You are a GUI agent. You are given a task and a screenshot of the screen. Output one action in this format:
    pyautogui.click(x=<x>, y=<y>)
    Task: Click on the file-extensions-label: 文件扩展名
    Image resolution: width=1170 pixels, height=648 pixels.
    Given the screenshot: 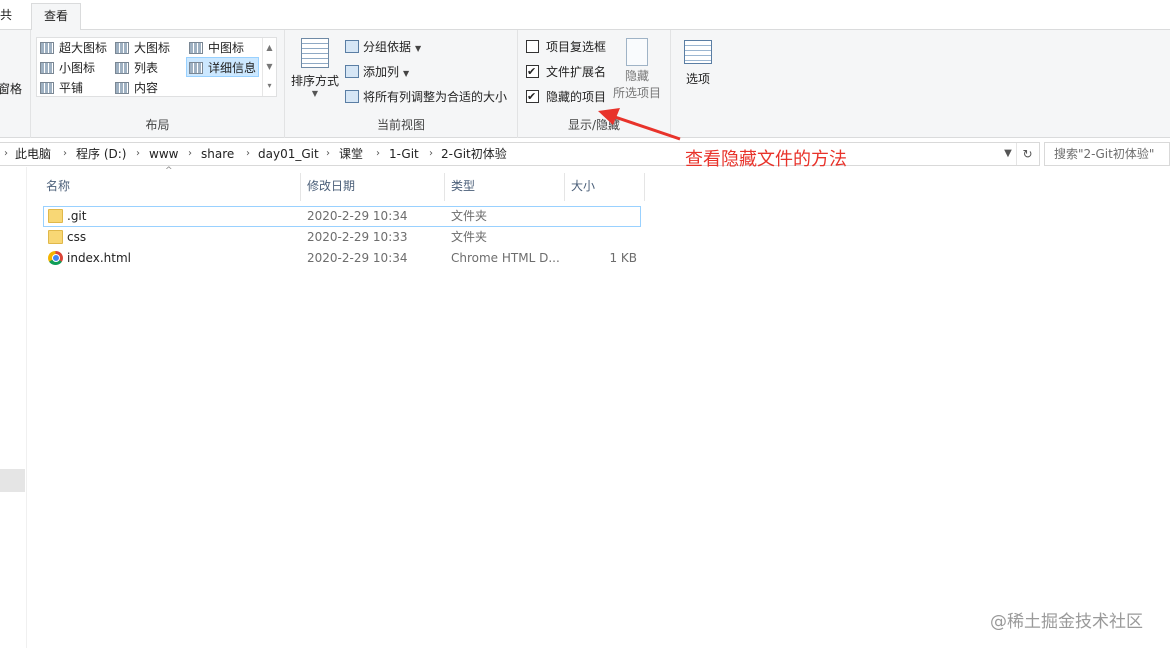 What is the action you would take?
    pyautogui.click(x=576, y=72)
    